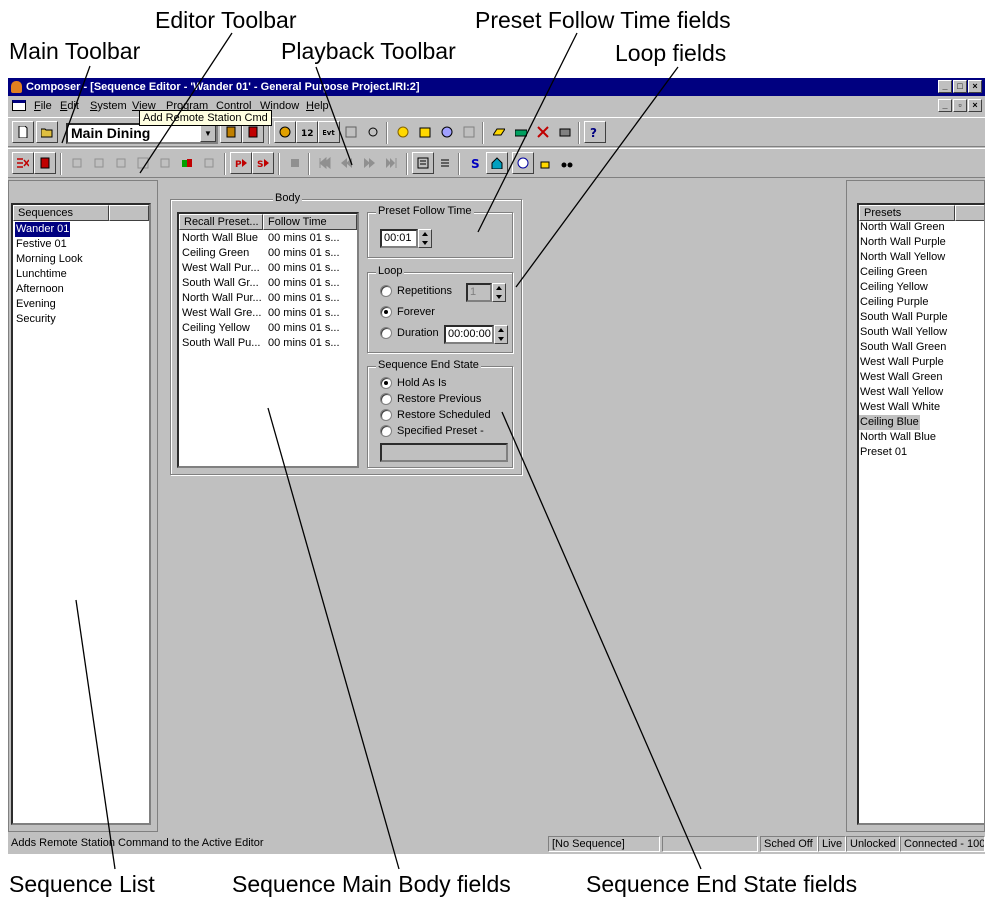 This screenshot has height=901, width=985. Describe the element at coordinates (47, 132) in the screenshot. I see `open-button` at that location.